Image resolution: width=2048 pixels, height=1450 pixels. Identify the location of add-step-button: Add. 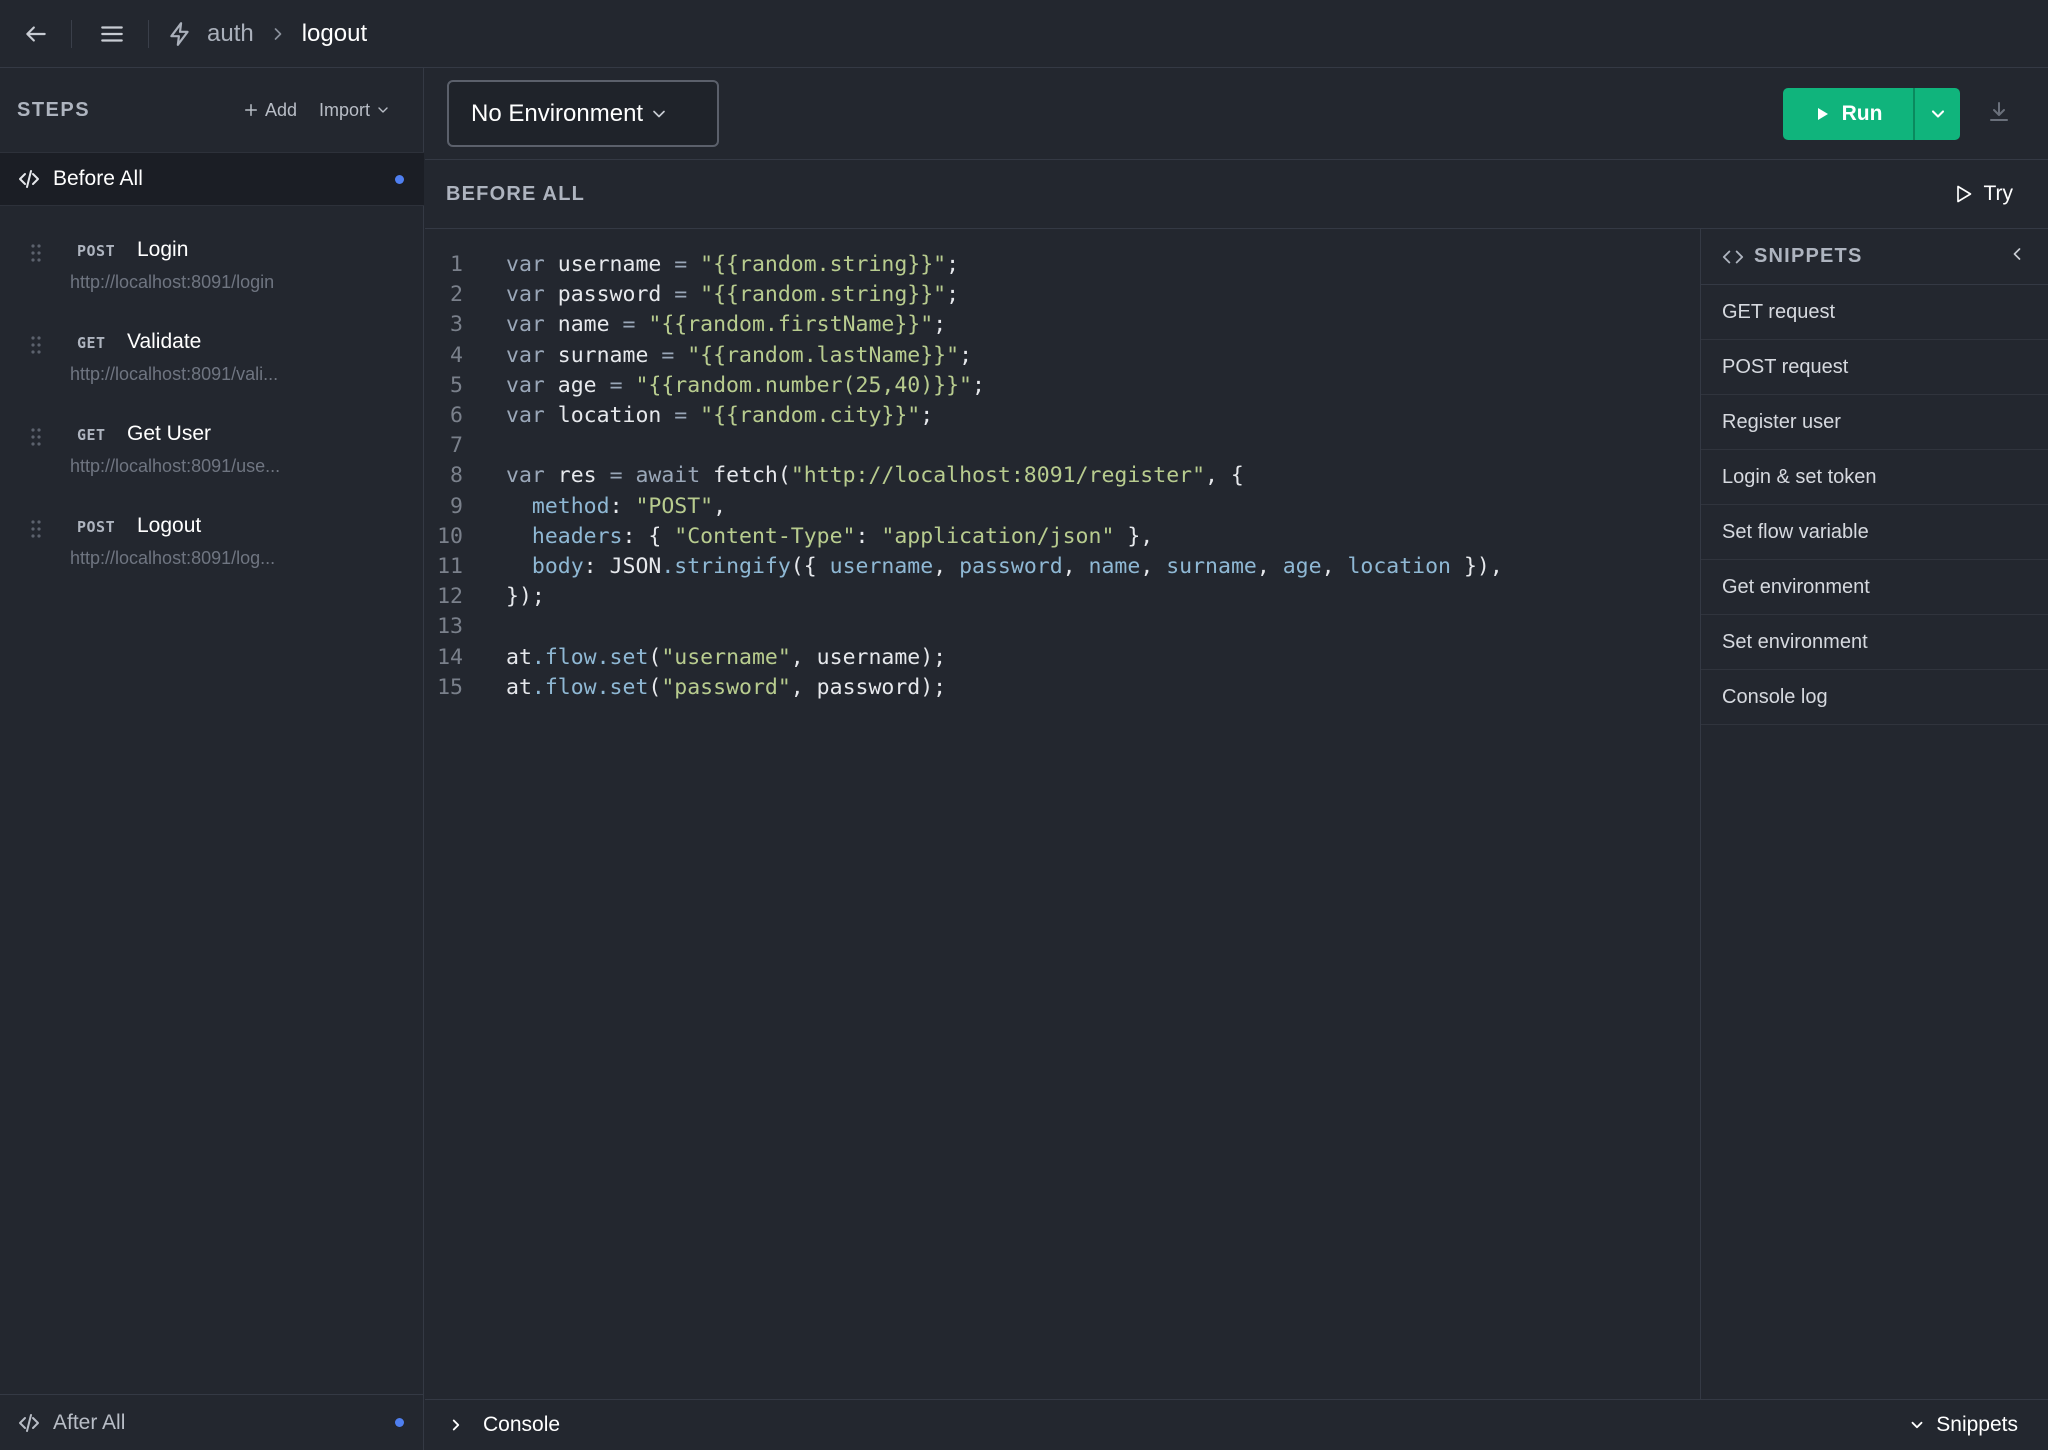
(269, 110).